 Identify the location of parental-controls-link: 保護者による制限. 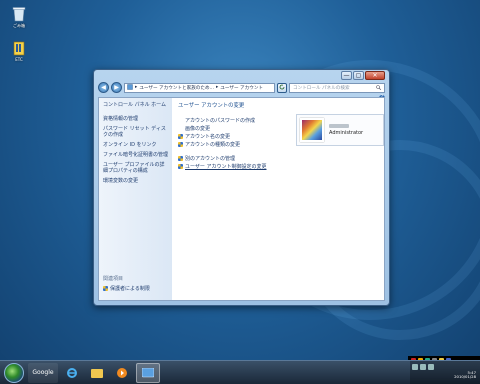
(126, 288).